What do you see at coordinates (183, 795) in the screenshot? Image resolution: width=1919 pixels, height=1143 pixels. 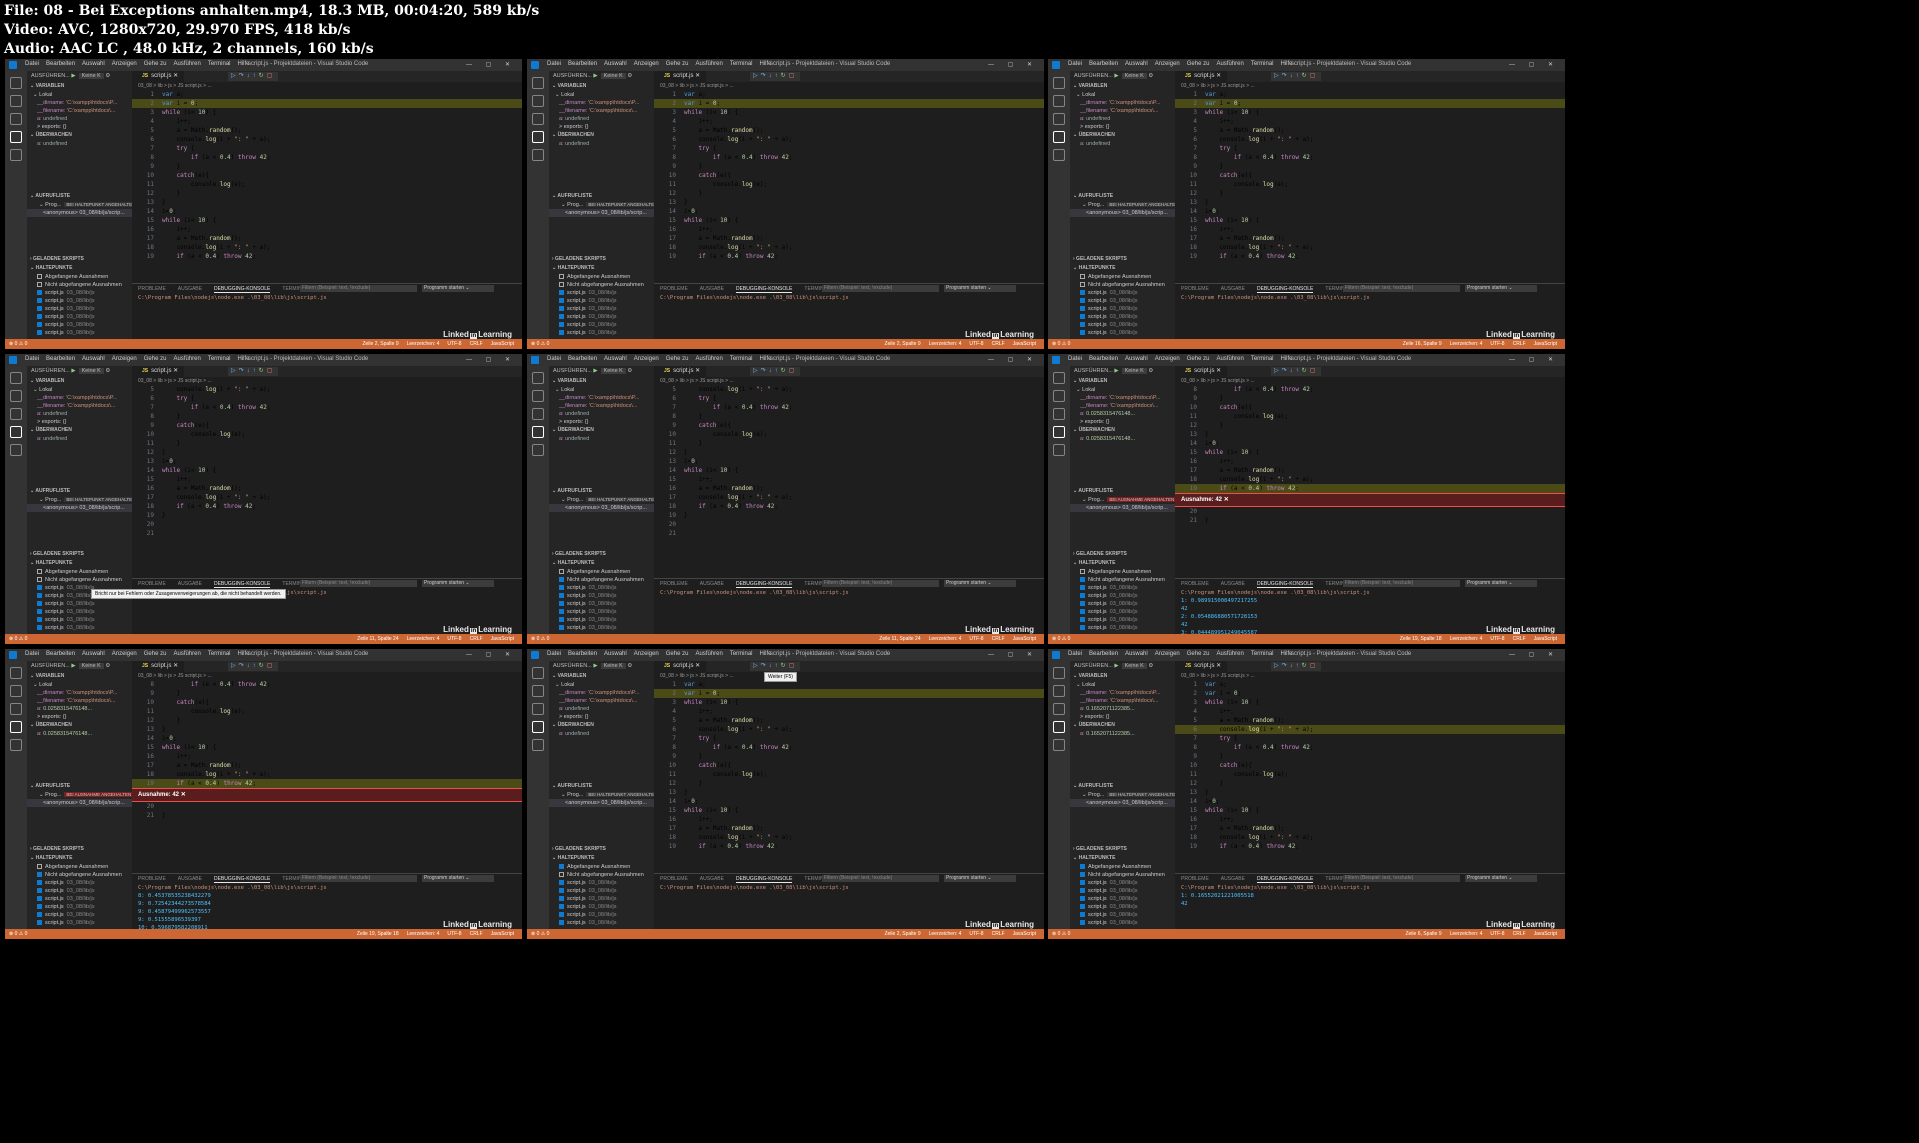 I see `close-icon: ✕` at bounding box center [183, 795].